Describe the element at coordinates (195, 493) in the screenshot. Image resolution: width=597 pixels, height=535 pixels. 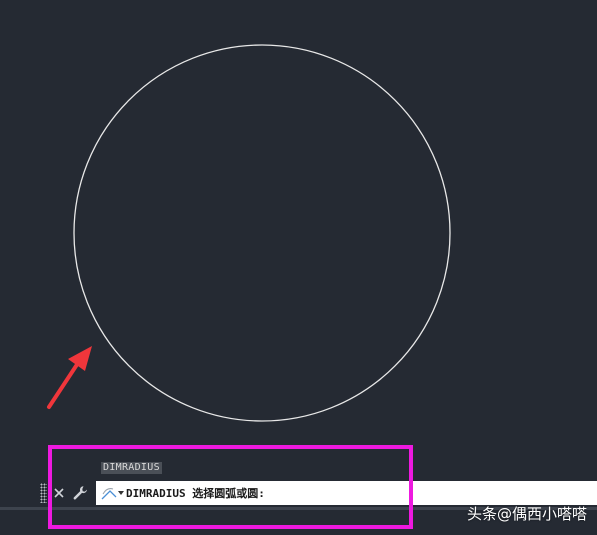
I see `command-prompt-text: DIMRADIUS 选择圆弧或圆:` at that location.